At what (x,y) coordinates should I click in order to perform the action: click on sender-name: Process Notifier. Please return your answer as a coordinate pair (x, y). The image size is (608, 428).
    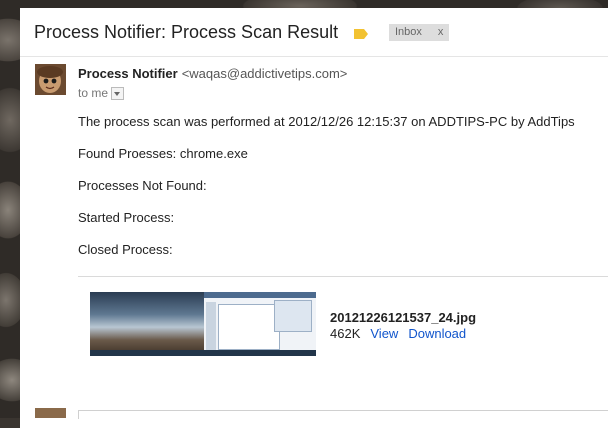
    Looking at the image, I should click on (128, 73).